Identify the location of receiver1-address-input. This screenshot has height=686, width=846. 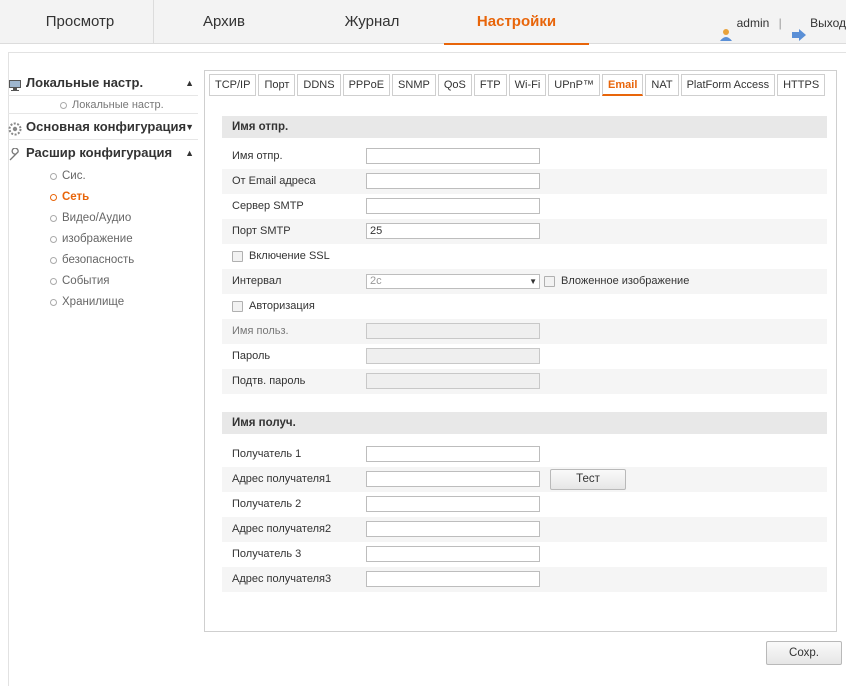
(453, 479).